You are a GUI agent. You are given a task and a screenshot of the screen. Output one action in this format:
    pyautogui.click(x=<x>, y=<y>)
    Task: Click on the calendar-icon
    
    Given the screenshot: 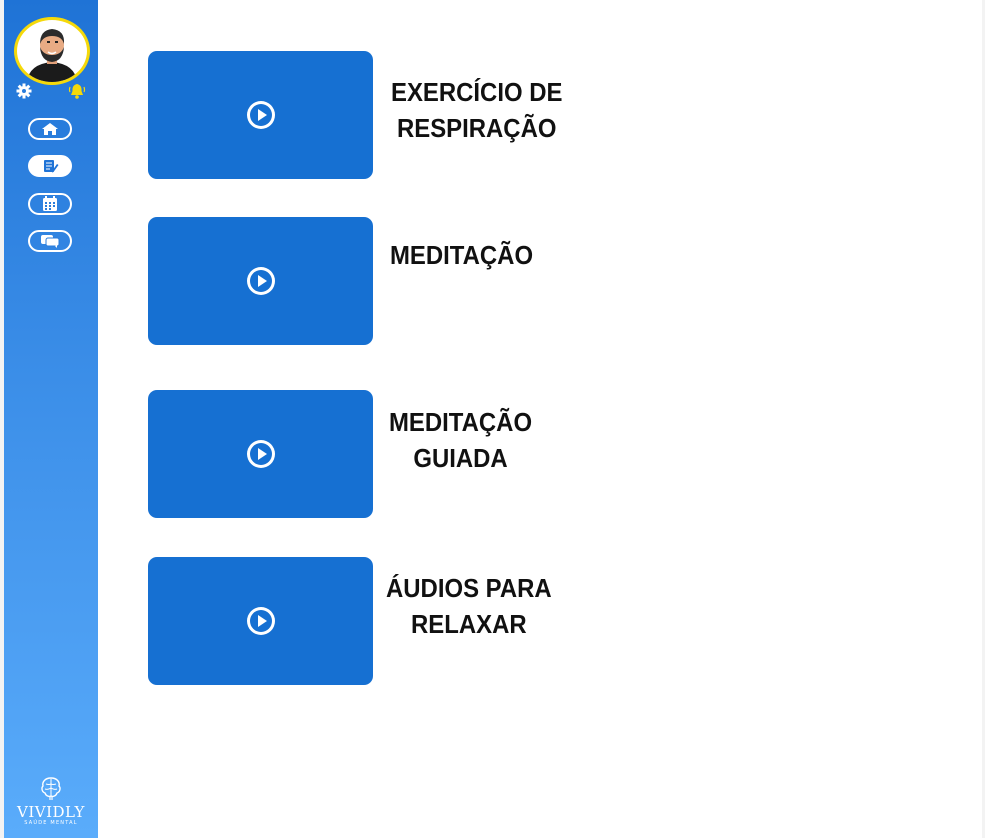 What is the action you would take?
    pyautogui.click(x=50, y=203)
    